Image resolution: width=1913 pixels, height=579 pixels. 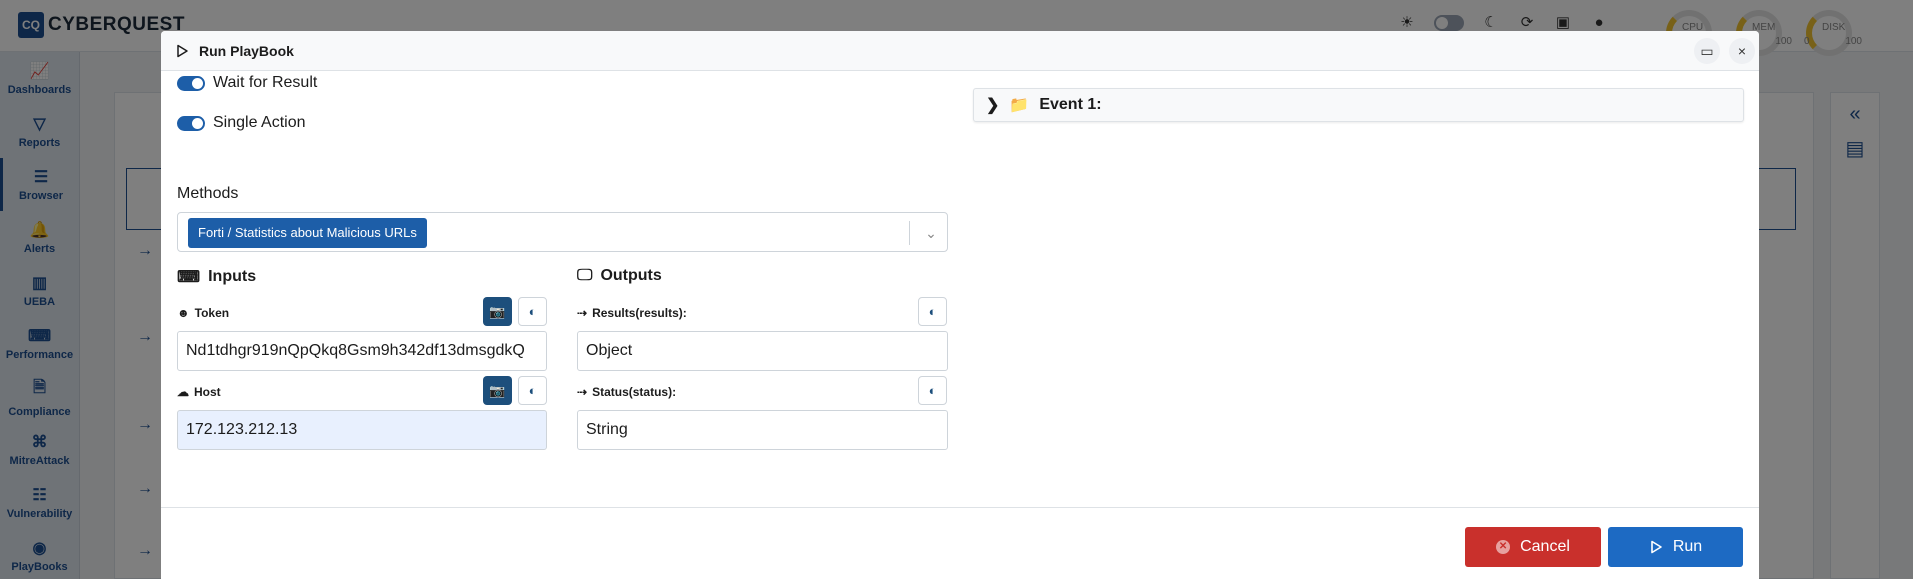 What do you see at coordinates (212, 313) in the screenshot?
I see `field-label-text: Token` at bounding box center [212, 313].